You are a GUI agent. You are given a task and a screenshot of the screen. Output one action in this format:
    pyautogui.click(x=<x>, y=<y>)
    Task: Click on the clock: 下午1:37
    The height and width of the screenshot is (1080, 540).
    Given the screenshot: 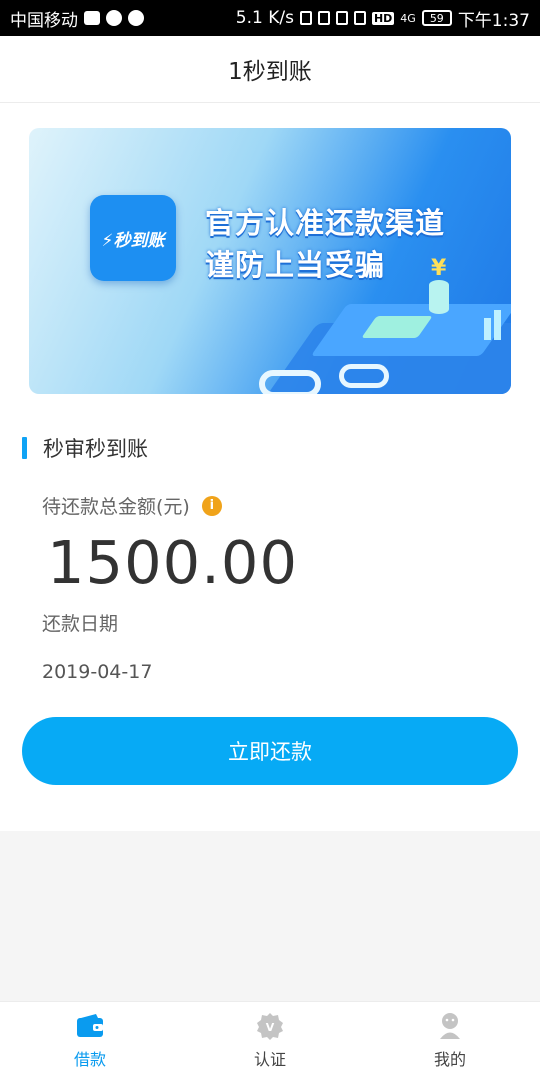 What is the action you would take?
    pyautogui.click(x=493, y=20)
    